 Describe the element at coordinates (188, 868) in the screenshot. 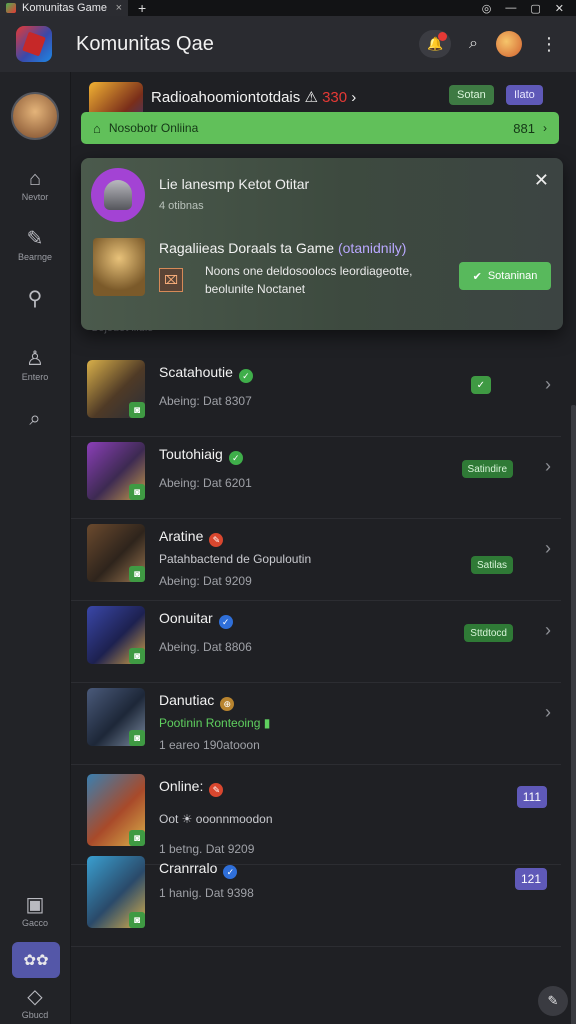

I see `game-name-text: Cranrralo` at that location.